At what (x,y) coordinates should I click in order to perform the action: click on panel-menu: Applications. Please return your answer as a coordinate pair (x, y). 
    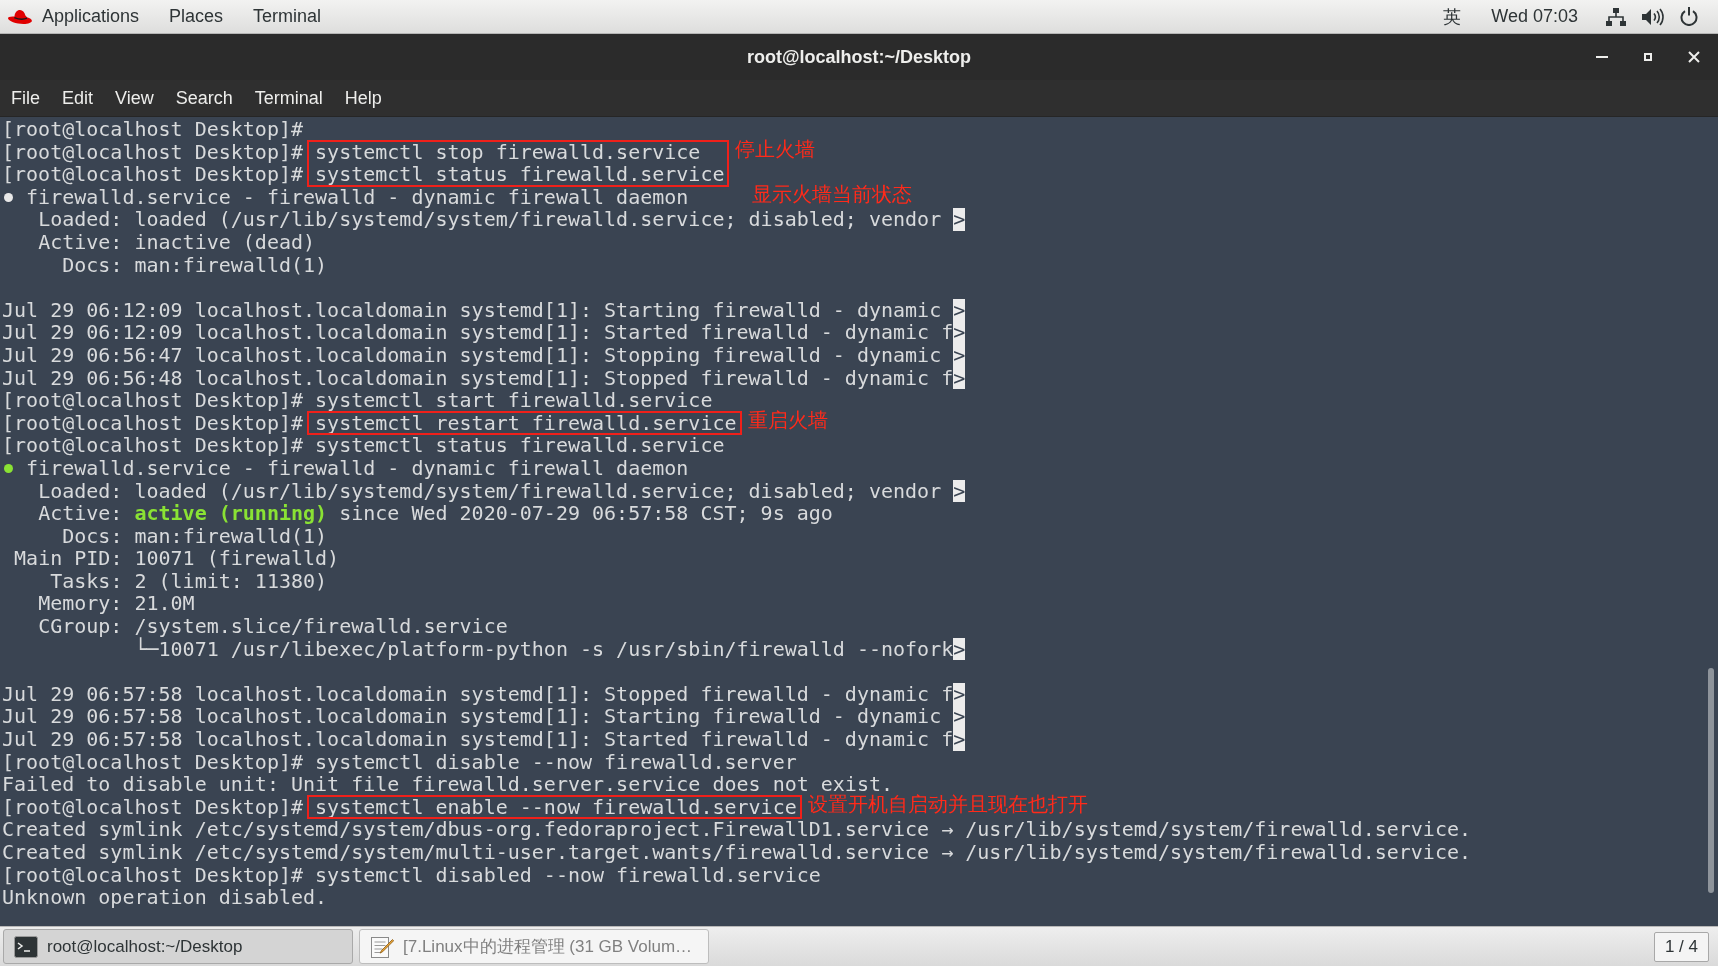
    Looking at the image, I should click on (81, 16).